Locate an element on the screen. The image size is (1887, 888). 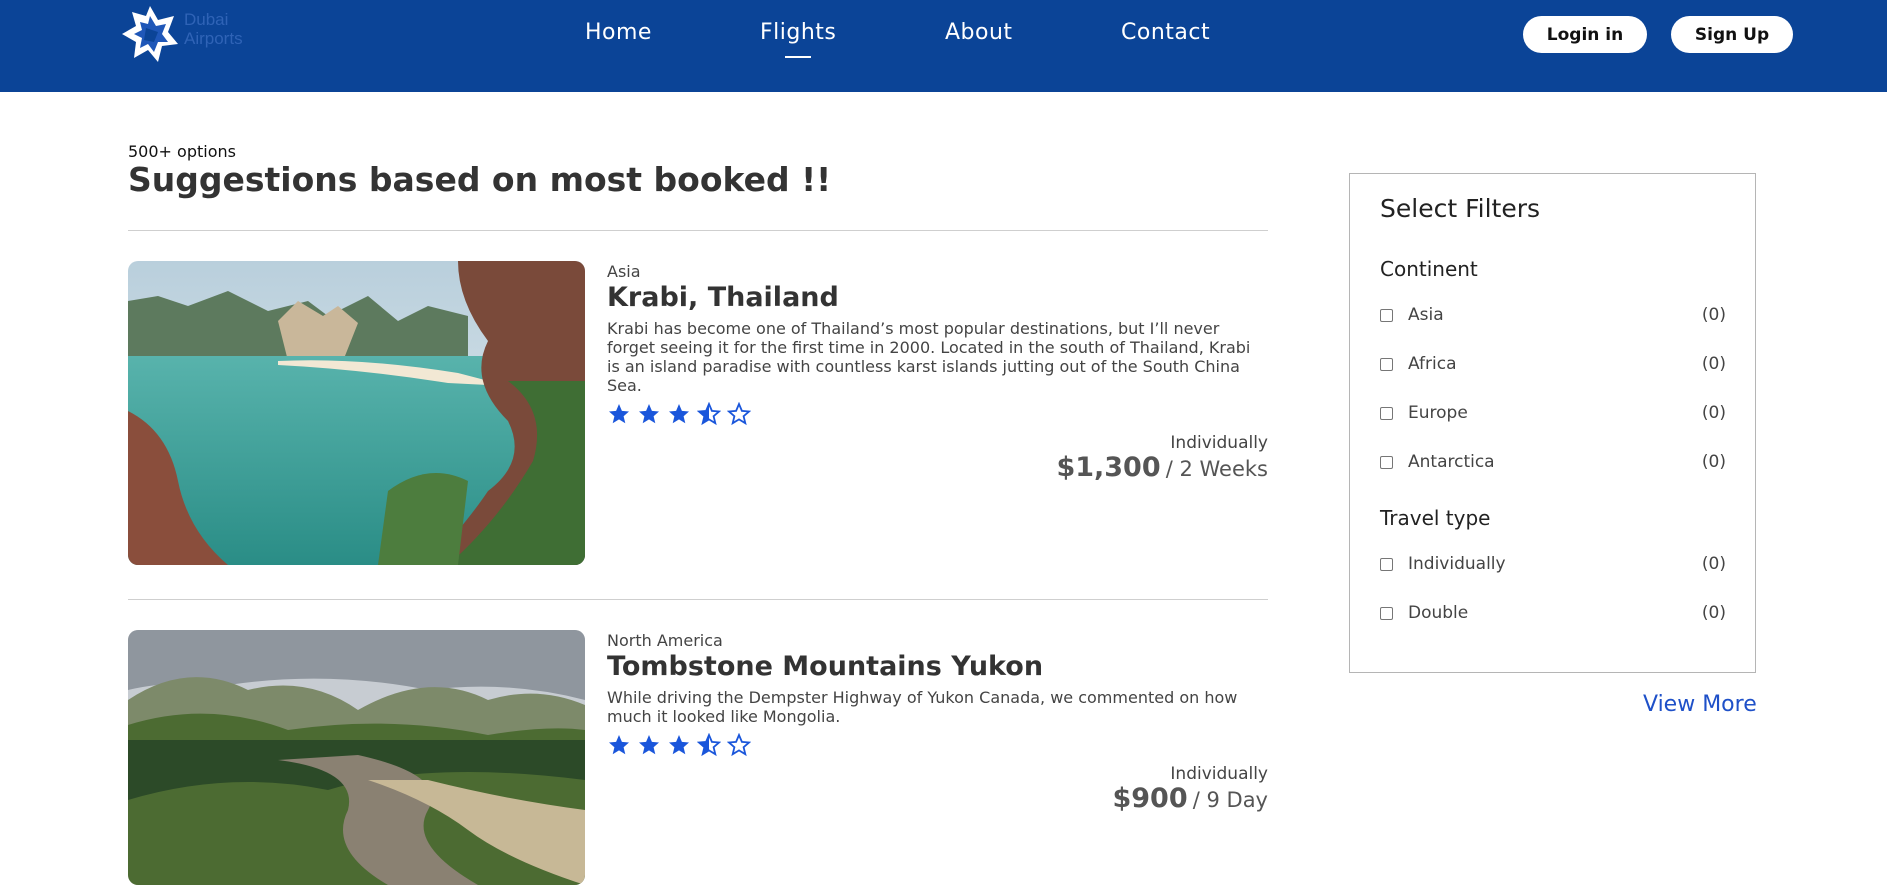
nav-about: About is located at coordinates (979, 32).